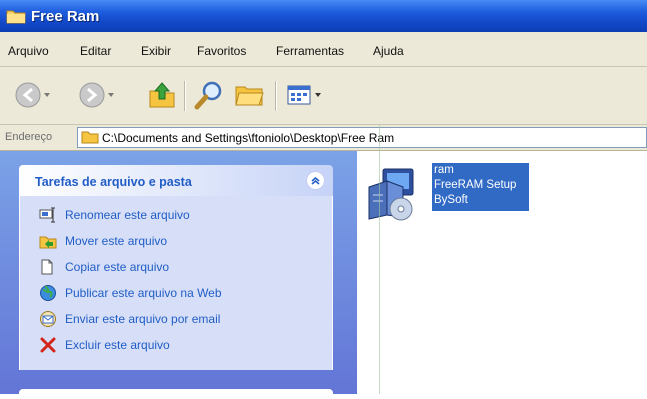 The width and height of the screenshot is (647, 399). I want to click on panel-header: Tarefas de arquivo e pasta, so click(176, 180).